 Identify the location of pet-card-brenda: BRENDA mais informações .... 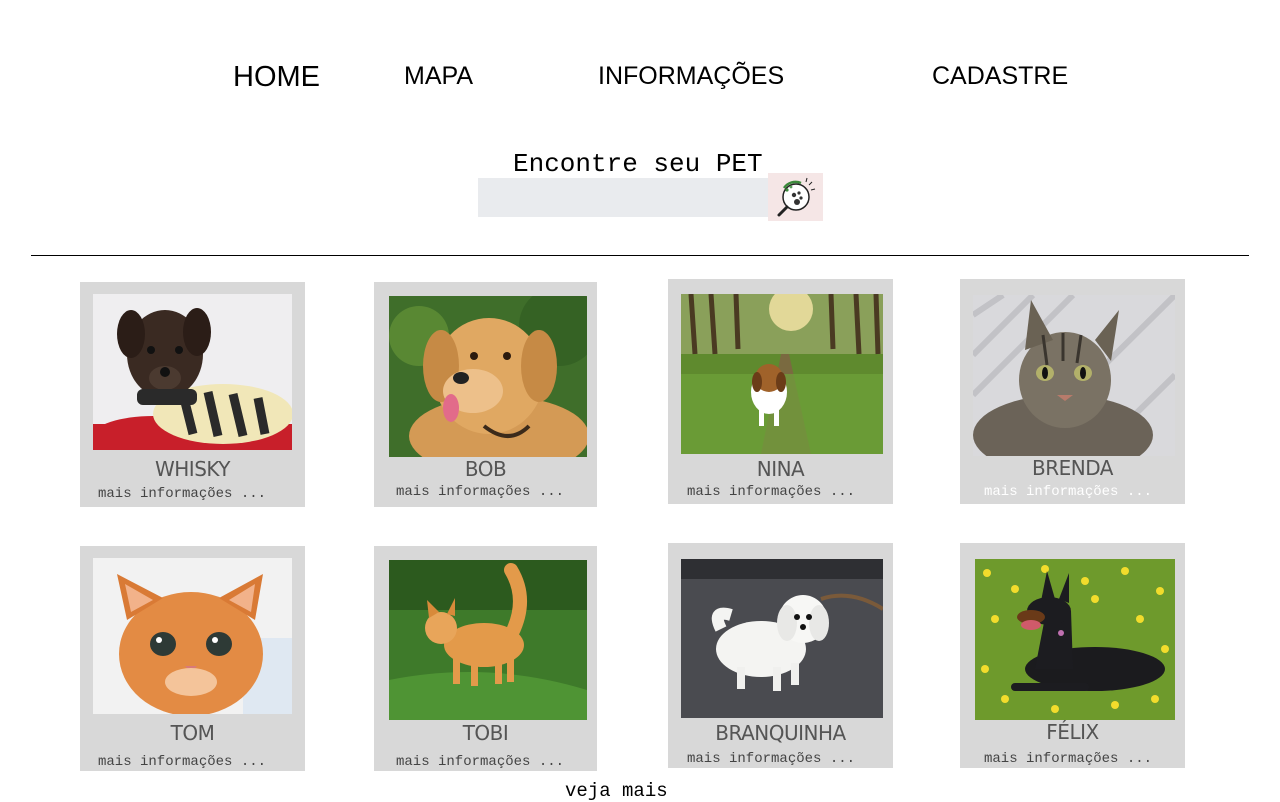
(1072, 391).